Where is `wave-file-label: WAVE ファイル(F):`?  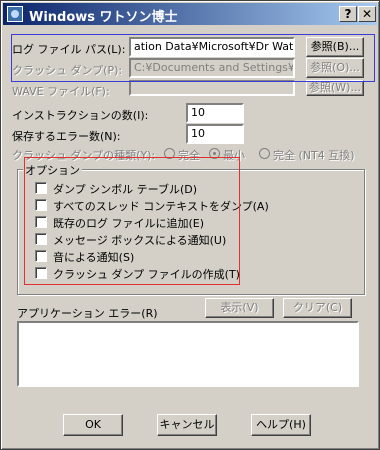 wave-file-label: WAVE ファイル(F): is located at coordinates (61, 91).